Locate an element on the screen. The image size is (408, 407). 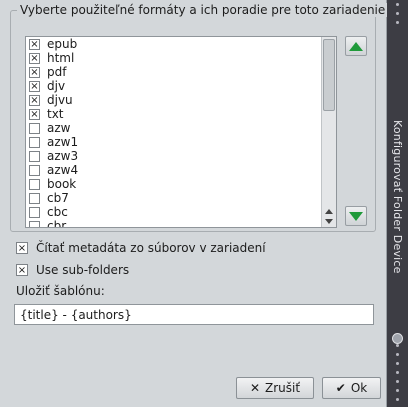
format-label: azw is located at coordinates (59, 128).